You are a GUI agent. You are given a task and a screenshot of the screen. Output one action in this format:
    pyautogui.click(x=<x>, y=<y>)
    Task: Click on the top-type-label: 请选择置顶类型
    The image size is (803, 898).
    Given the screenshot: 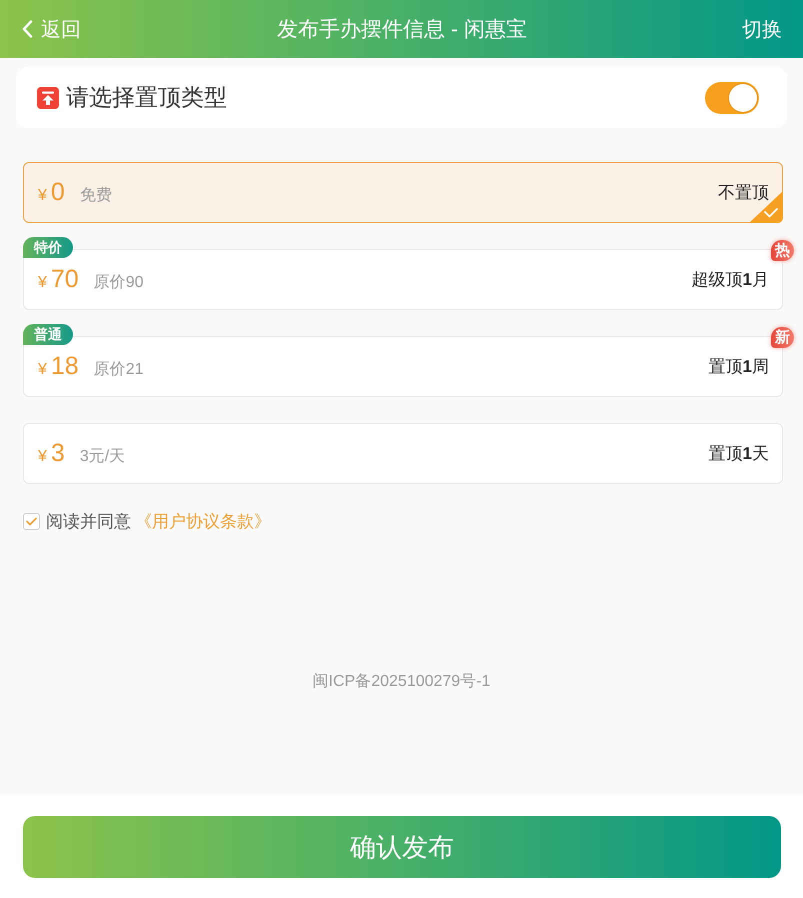 What is the action you would take?
    pyautogui.click(x=146, y=97)
    